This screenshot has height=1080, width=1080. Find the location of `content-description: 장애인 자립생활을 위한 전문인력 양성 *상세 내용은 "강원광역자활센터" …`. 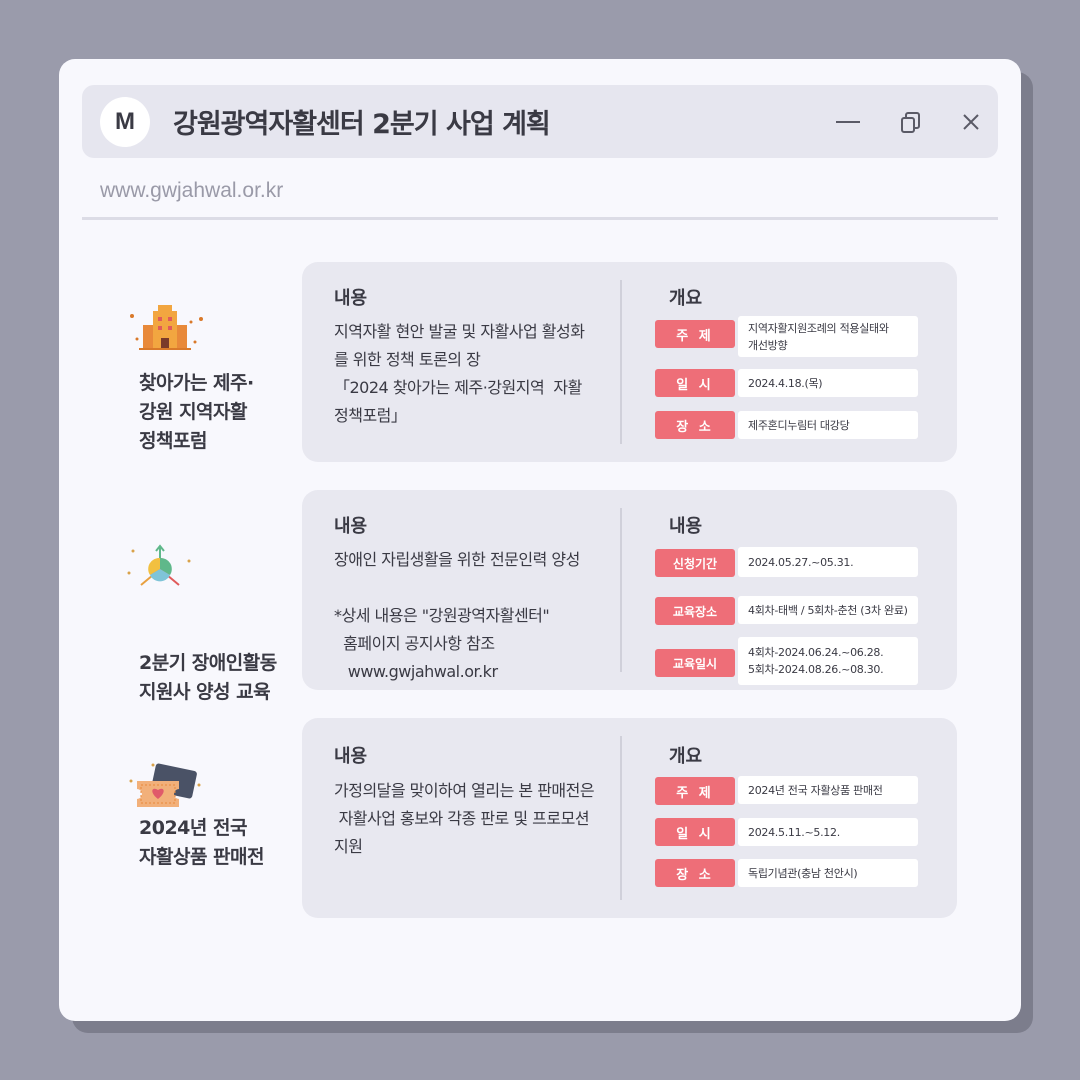

content-description: 장애인 자립생활을 위한 전문인력 양성 *상세 내용은 "강원광역자활센터" … is located at coordinates (474, 616).